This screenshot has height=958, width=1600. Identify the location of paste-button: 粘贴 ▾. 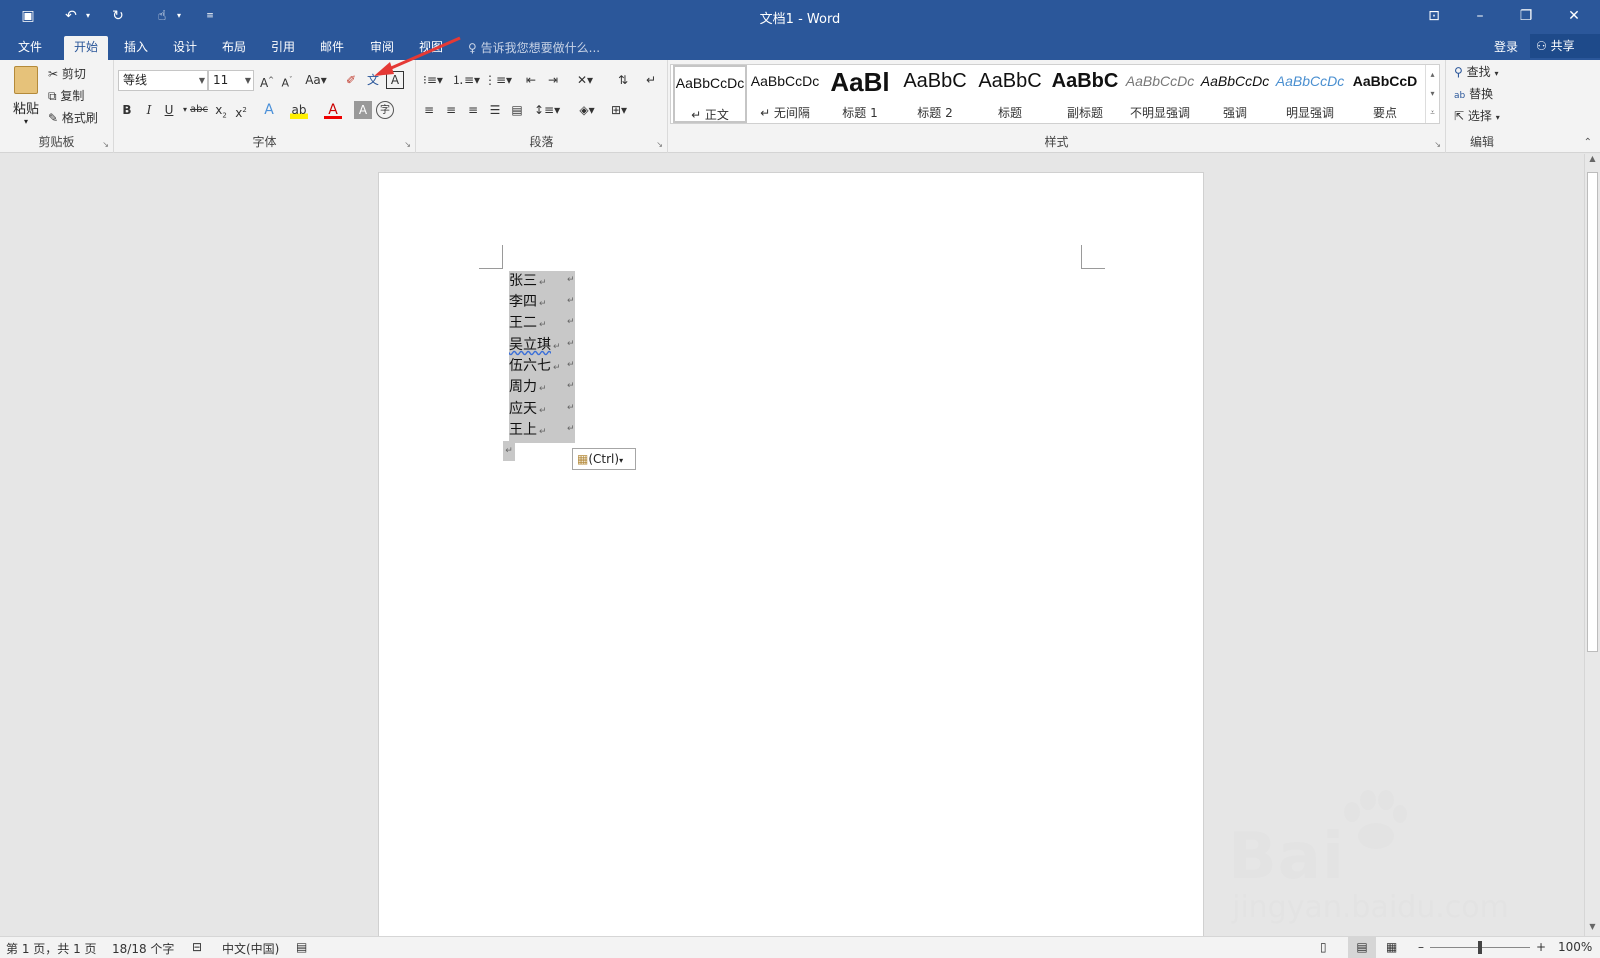
(26, 95).